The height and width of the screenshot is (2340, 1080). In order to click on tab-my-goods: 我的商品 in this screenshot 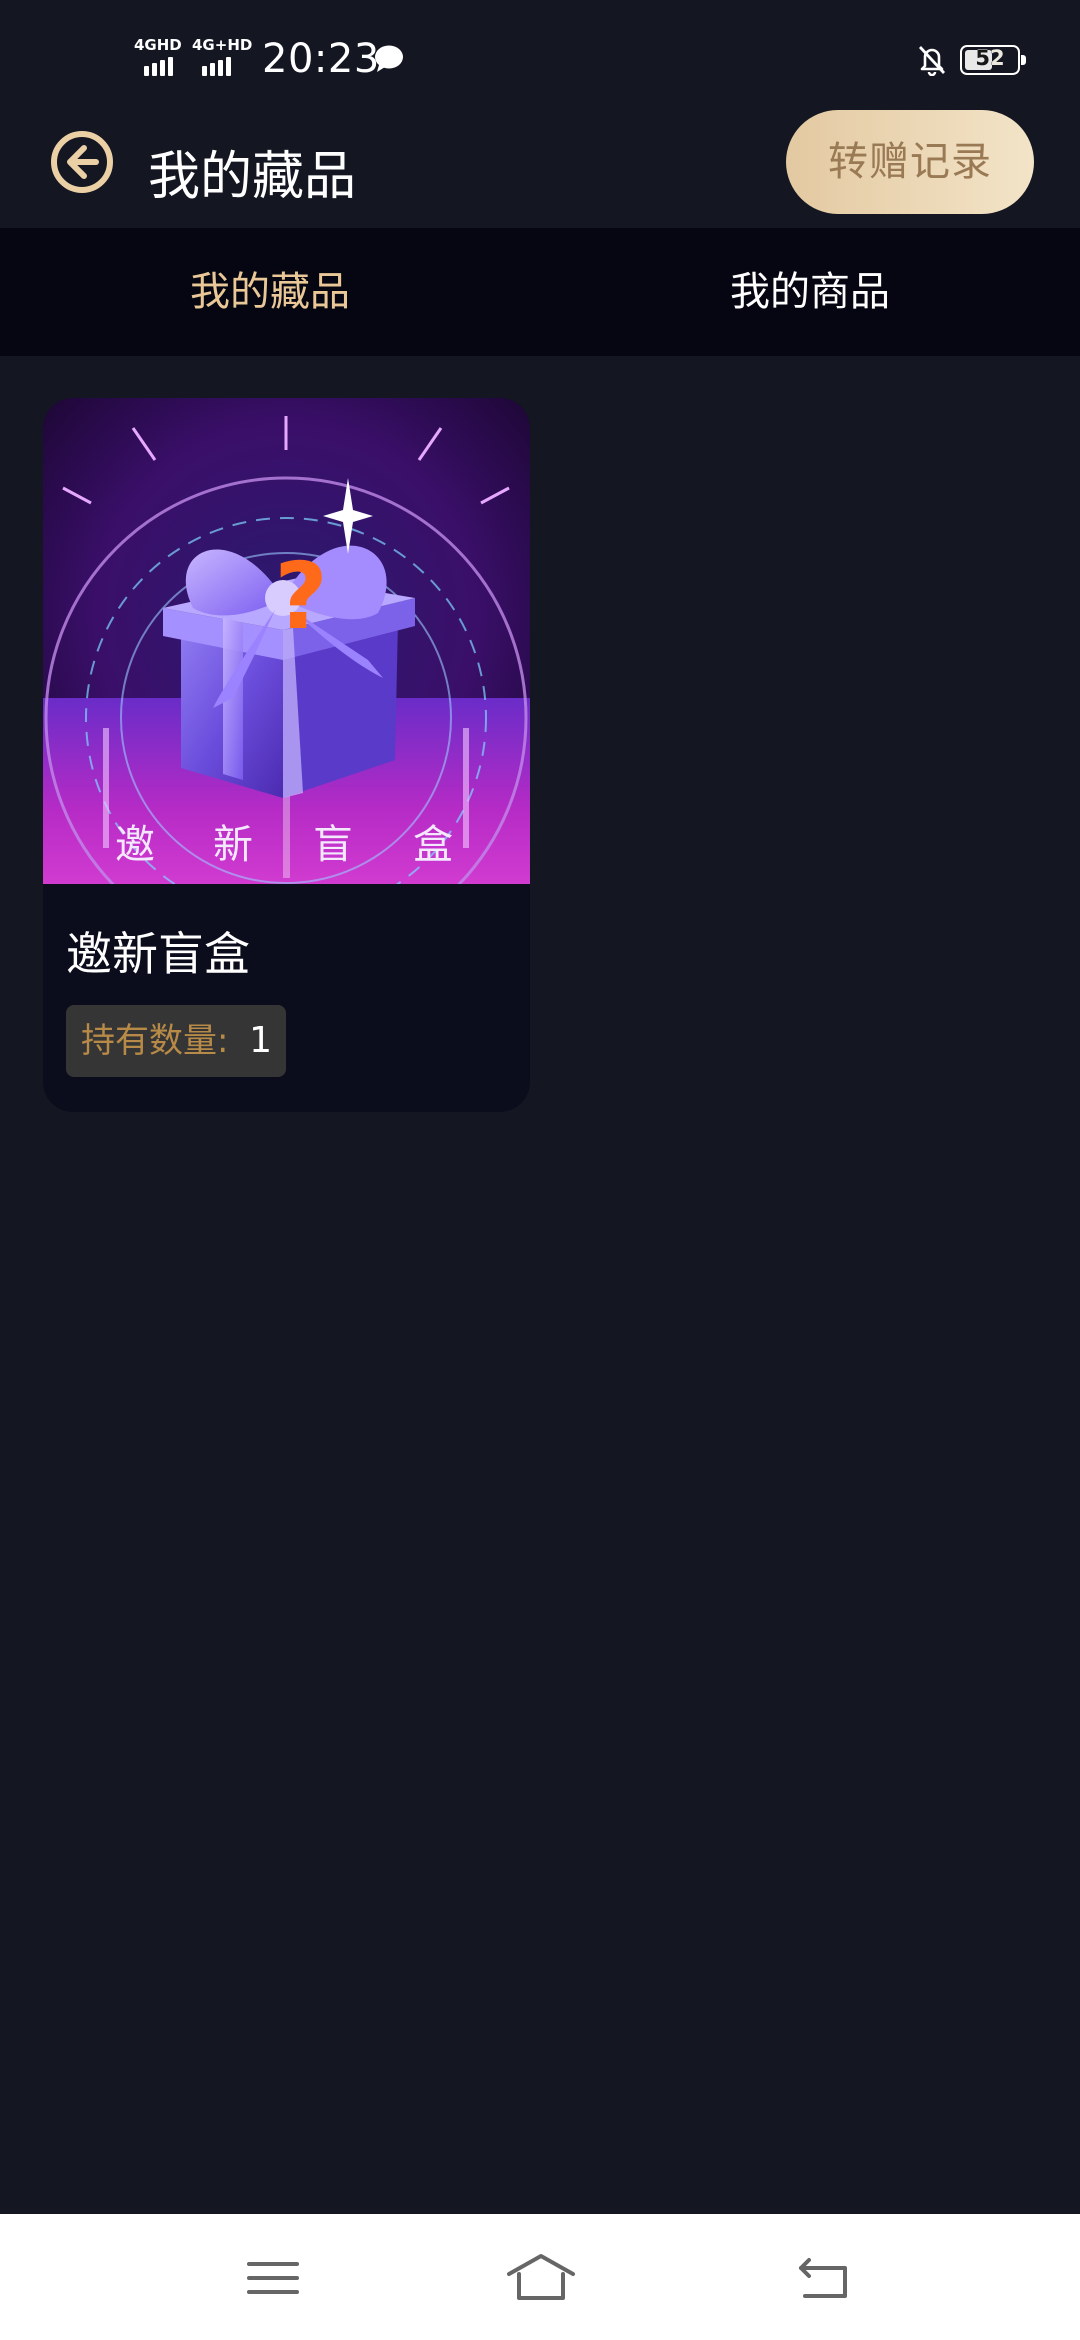, I will do `click(810, 292)`.